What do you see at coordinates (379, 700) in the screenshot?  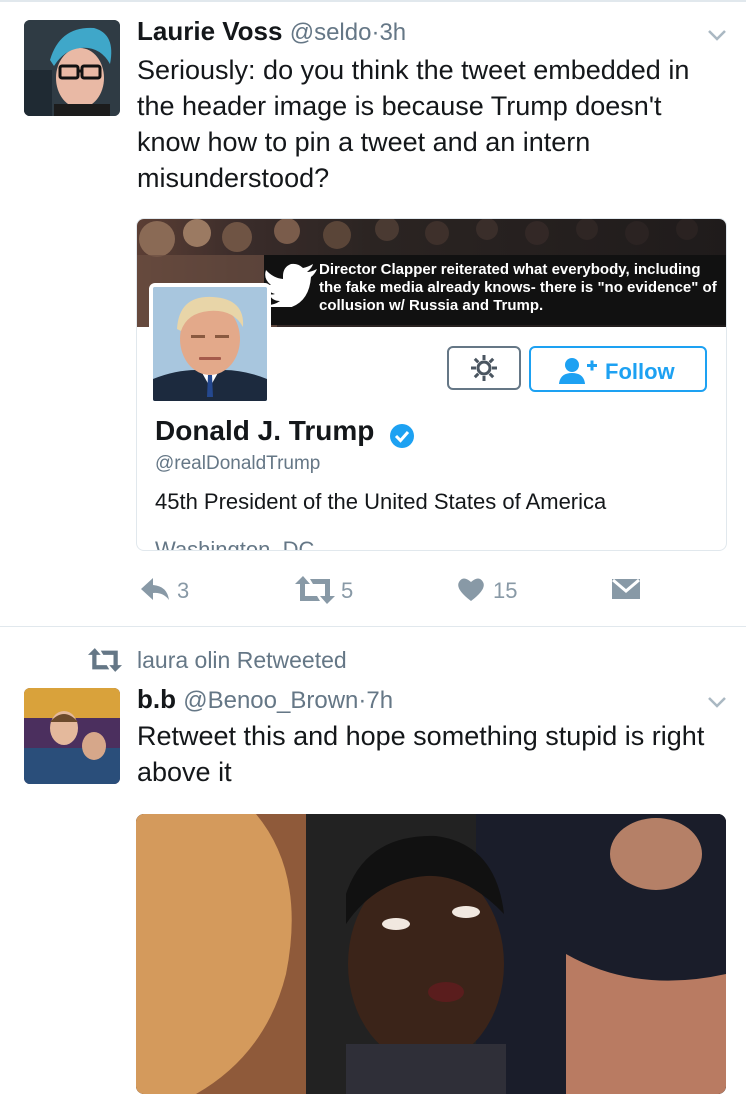 I see `timestamp: 7h` at bounding box center [379, 700].